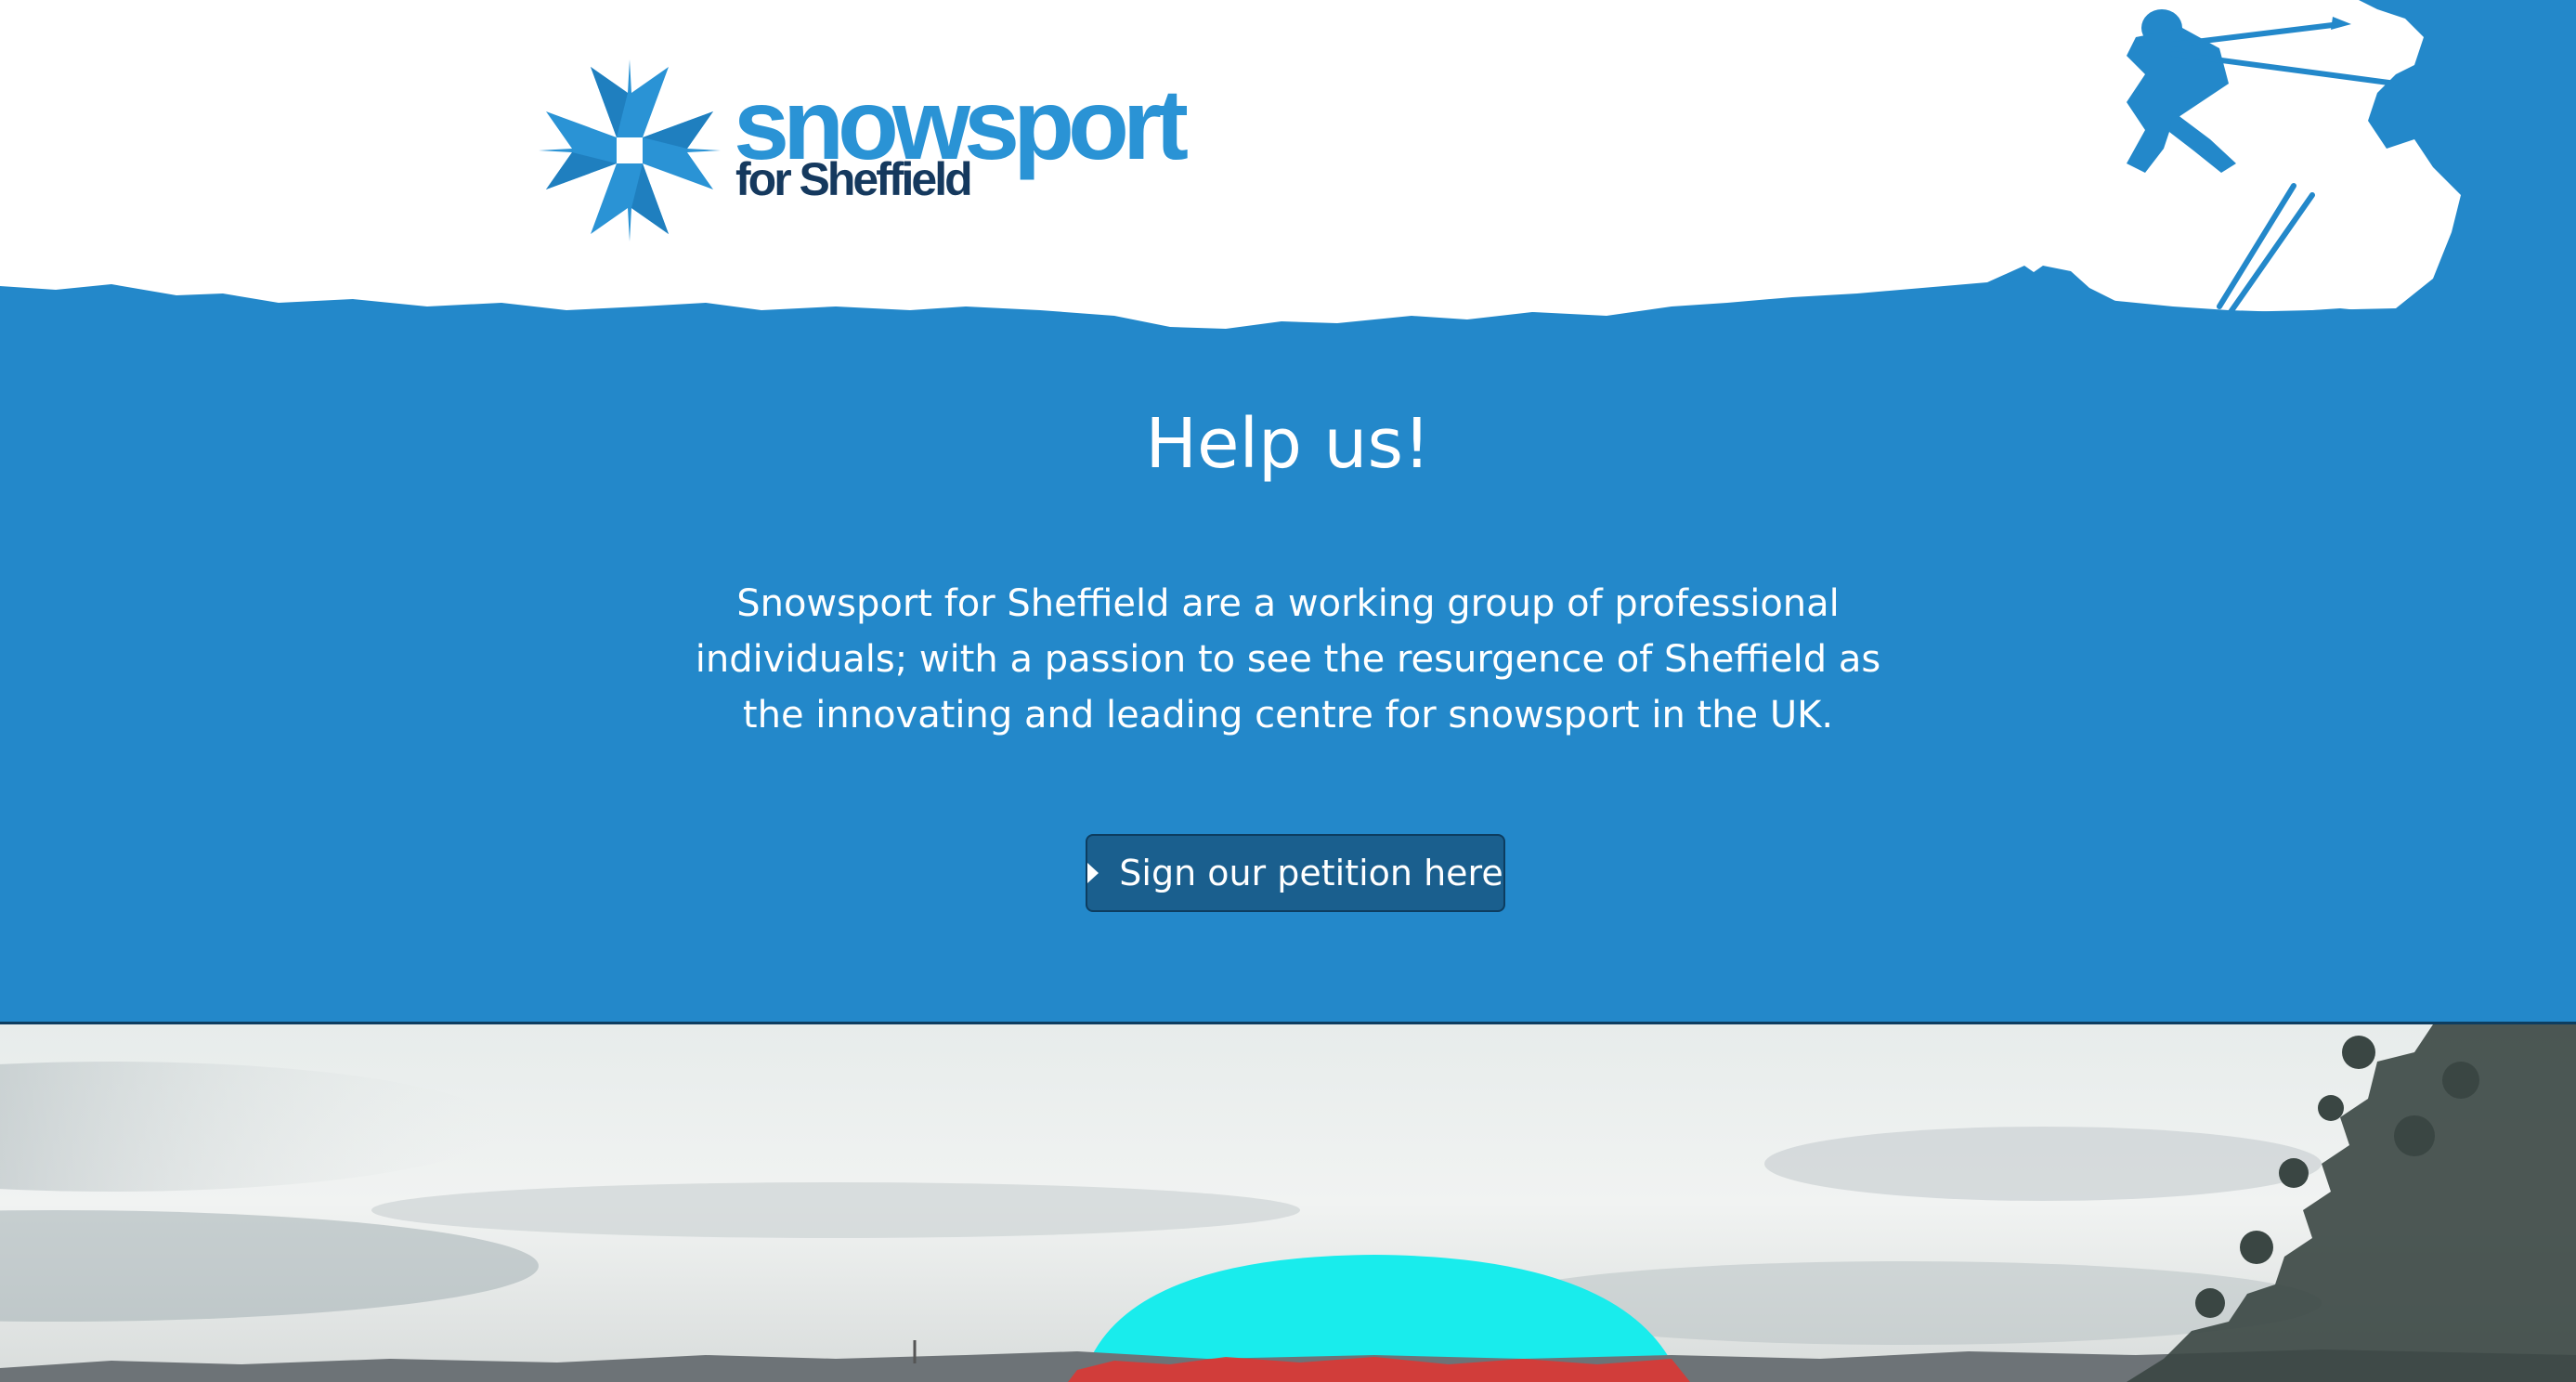  I want to click on logo-subtitle: for Sheffield, so click(854, 179).